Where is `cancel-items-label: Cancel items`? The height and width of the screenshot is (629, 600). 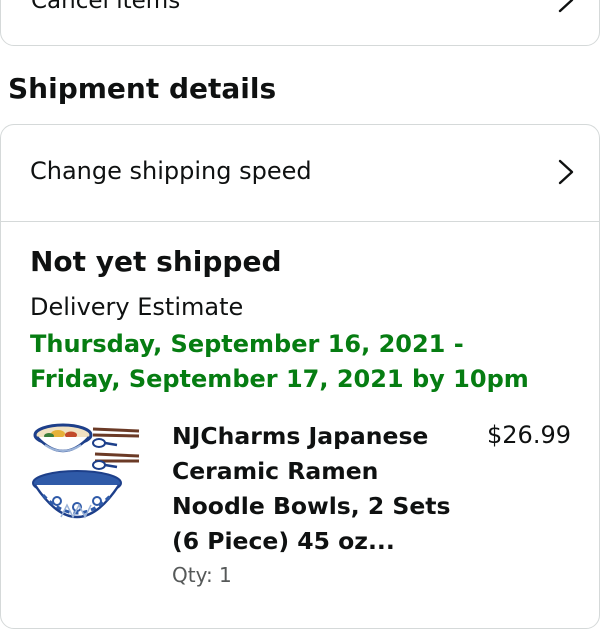
cancel-items-label: Cancel items is located at coordinates (106, 7).